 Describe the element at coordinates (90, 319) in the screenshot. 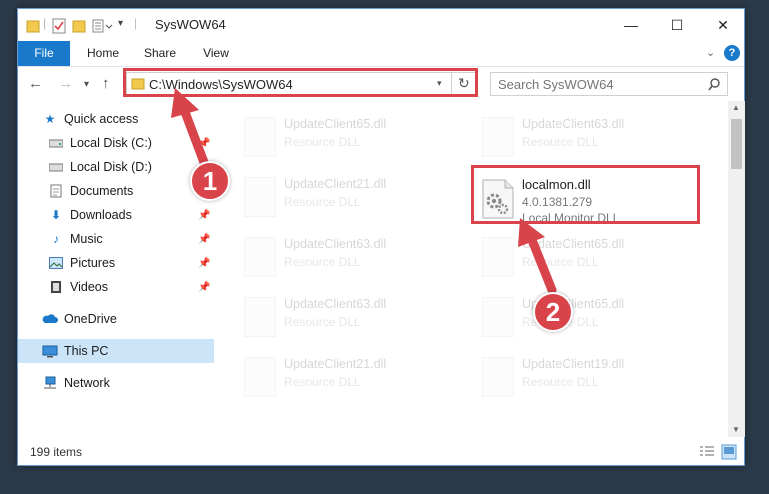

I see `sidebar-item-label: OneDrive` at that location.